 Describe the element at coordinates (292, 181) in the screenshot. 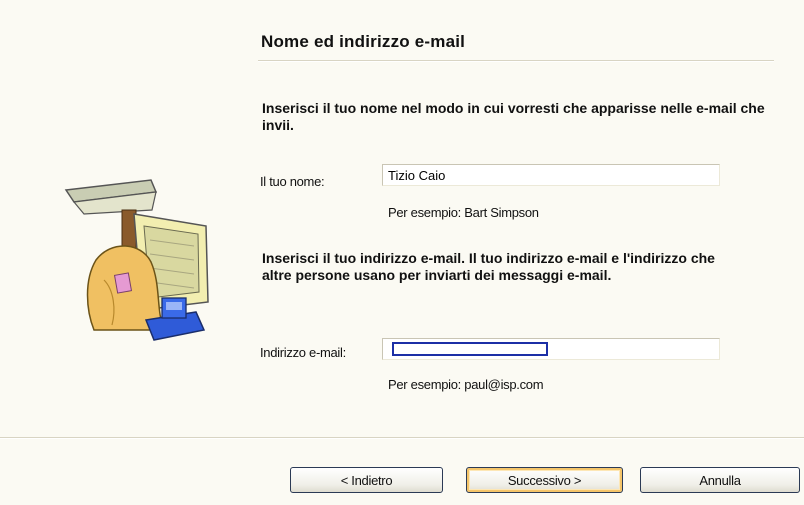

I see `name-label: Il tuo nome:` at that location.